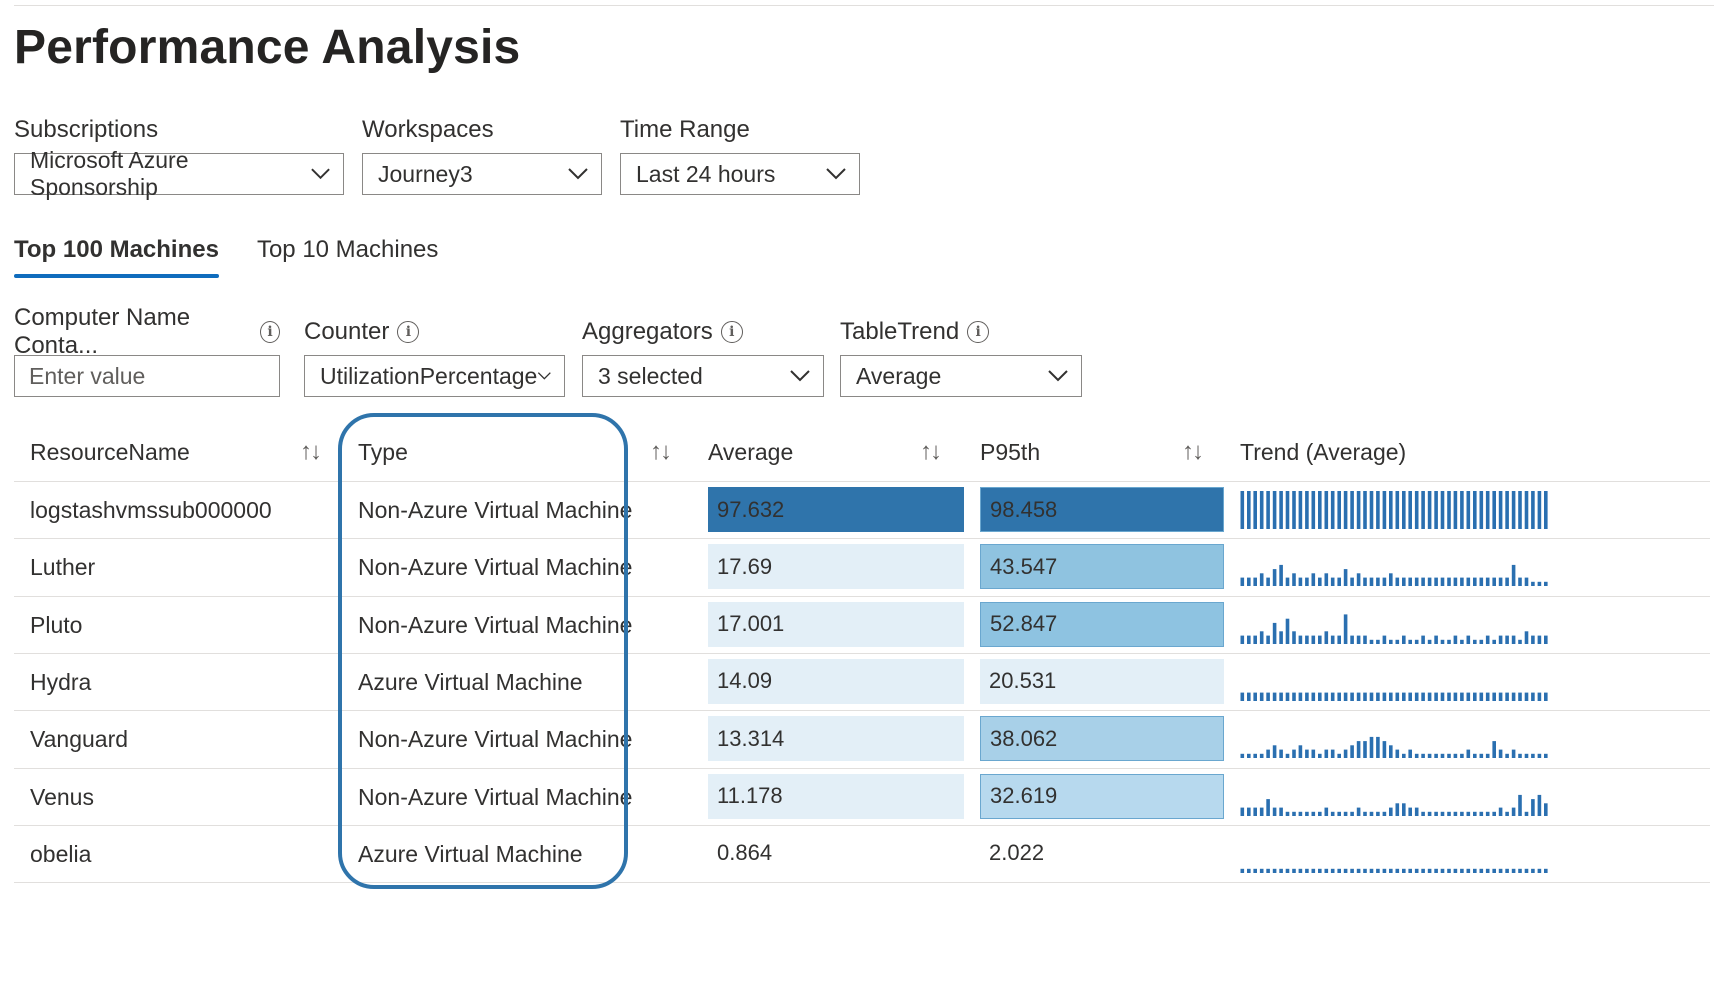  I want to click on column-header-type: Type, so click(383, 452).